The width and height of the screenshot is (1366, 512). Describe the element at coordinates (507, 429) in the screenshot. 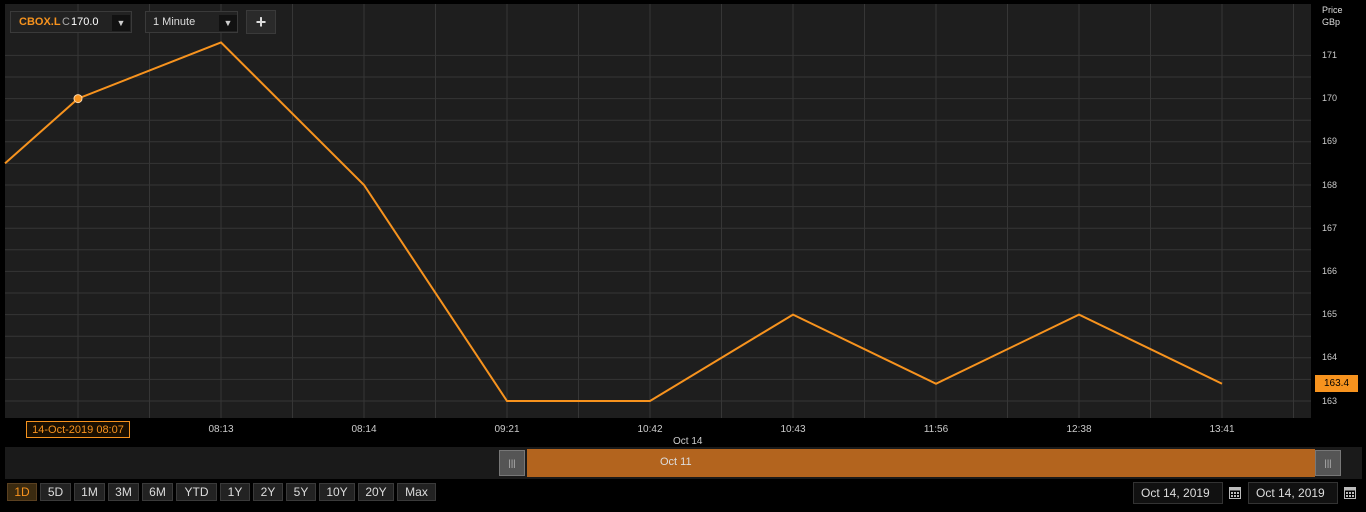

I see `x-tick-label: 09:21` at that location.